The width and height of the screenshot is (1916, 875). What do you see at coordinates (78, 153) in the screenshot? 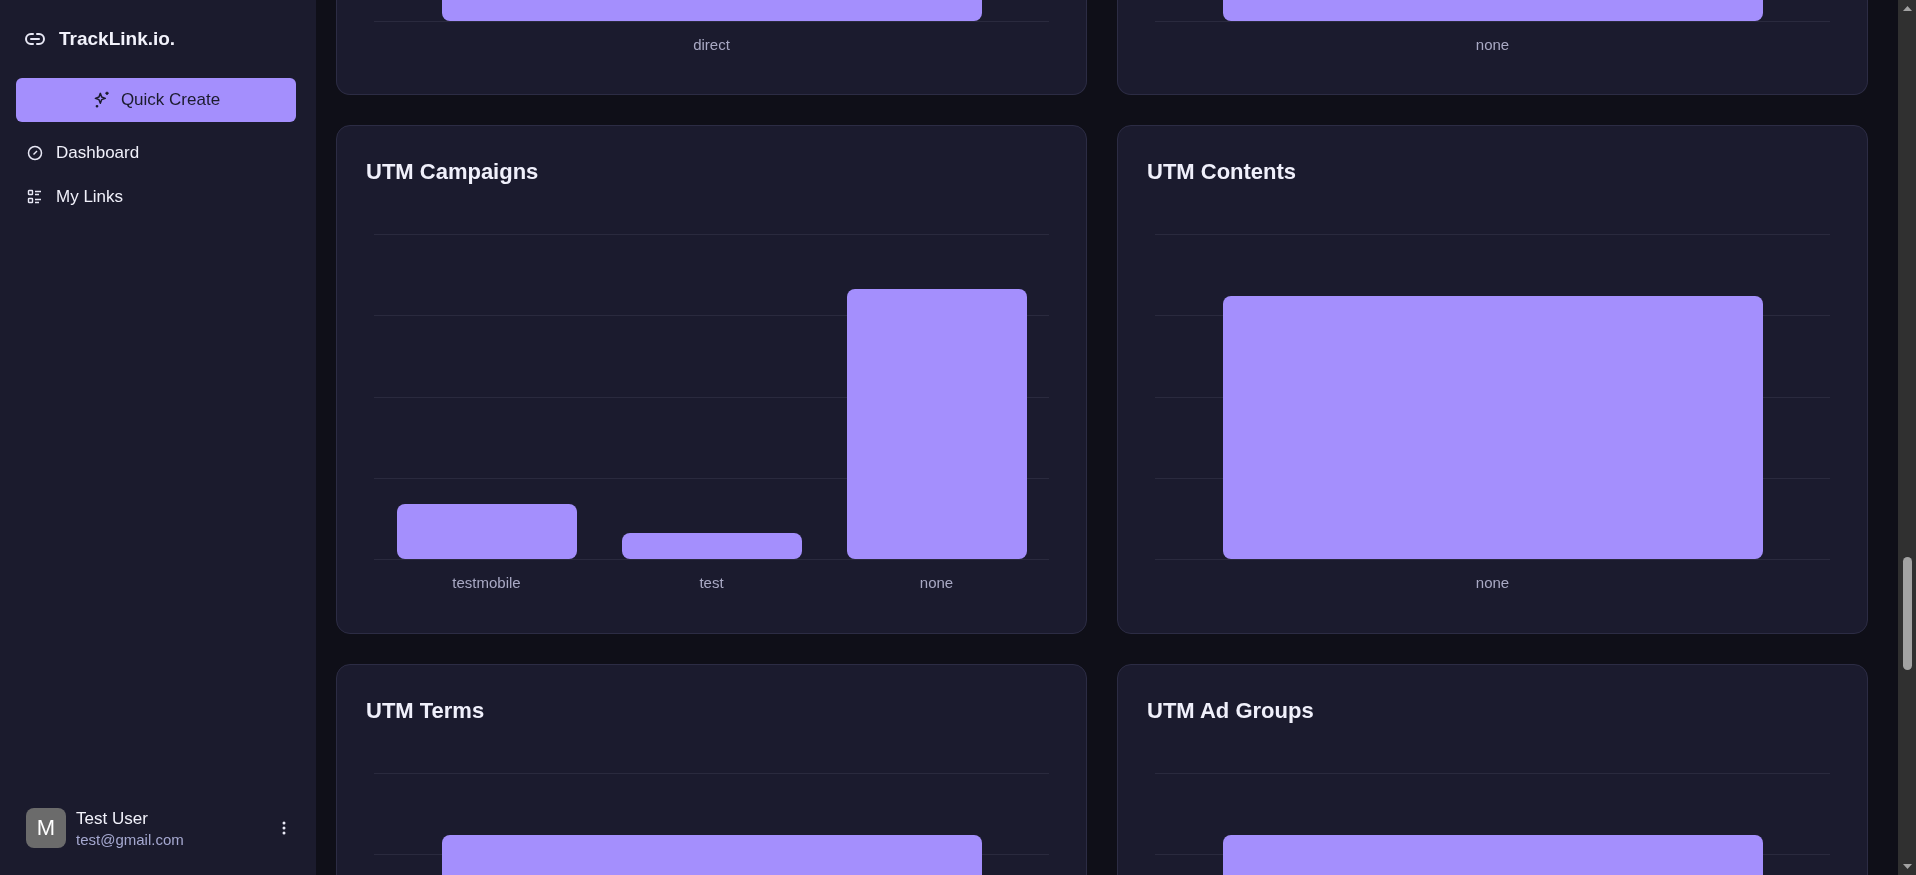
I see `nav-link: Dashboard` at bounding box center [78, 153].